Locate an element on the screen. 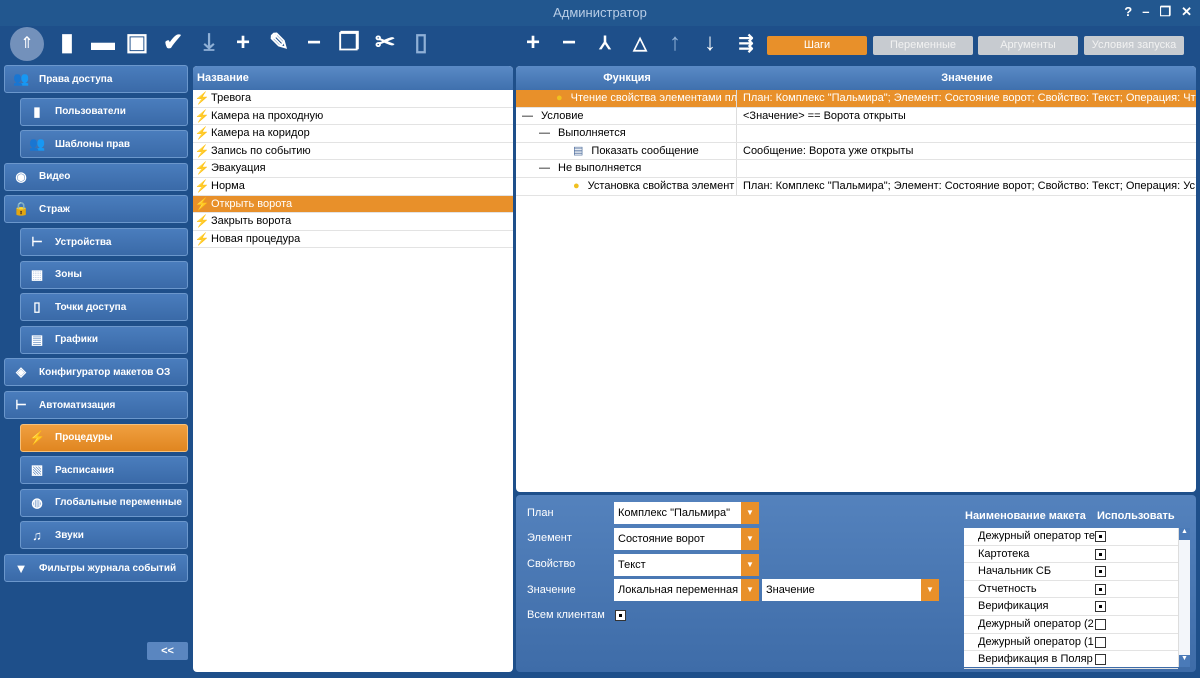 The width and height of the screenshot is (1200, 678). export-list-icon: ⇶ is located at coordinates (746, 43).